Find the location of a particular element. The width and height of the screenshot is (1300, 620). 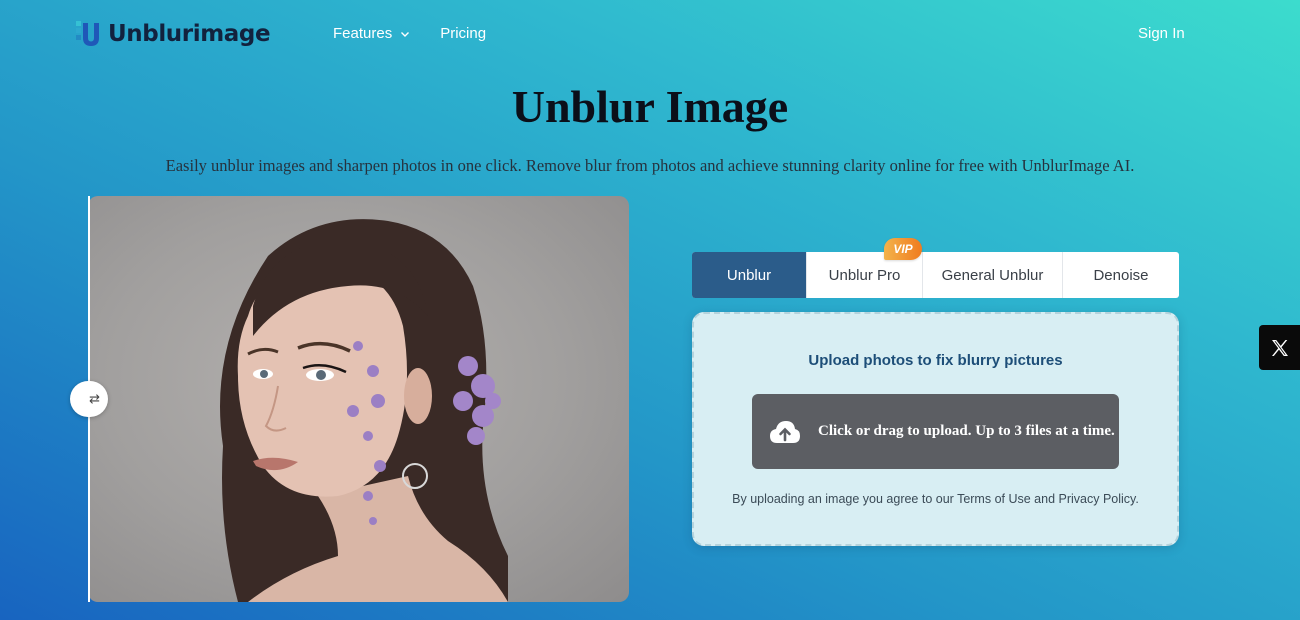

mode-tabs: Unblur Unblur Pro General Unblur Denoise is located at coordinates (935, 275).